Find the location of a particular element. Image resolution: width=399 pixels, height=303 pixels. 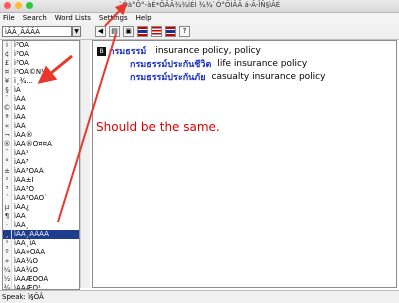

us-flag-icon is located at coordinates (156, 31).